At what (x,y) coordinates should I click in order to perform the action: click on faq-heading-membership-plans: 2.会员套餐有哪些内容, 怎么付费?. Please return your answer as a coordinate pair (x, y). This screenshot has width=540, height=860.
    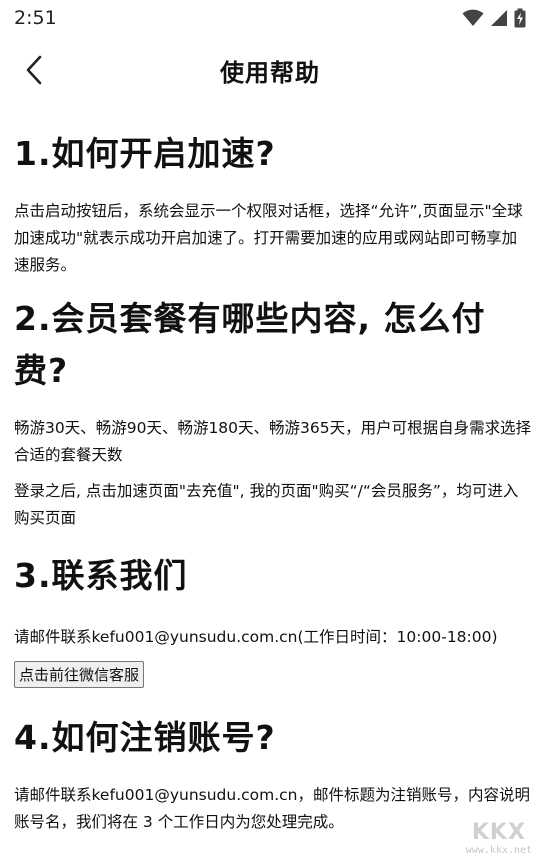
    Looking at the image, I should click on (250, 344).